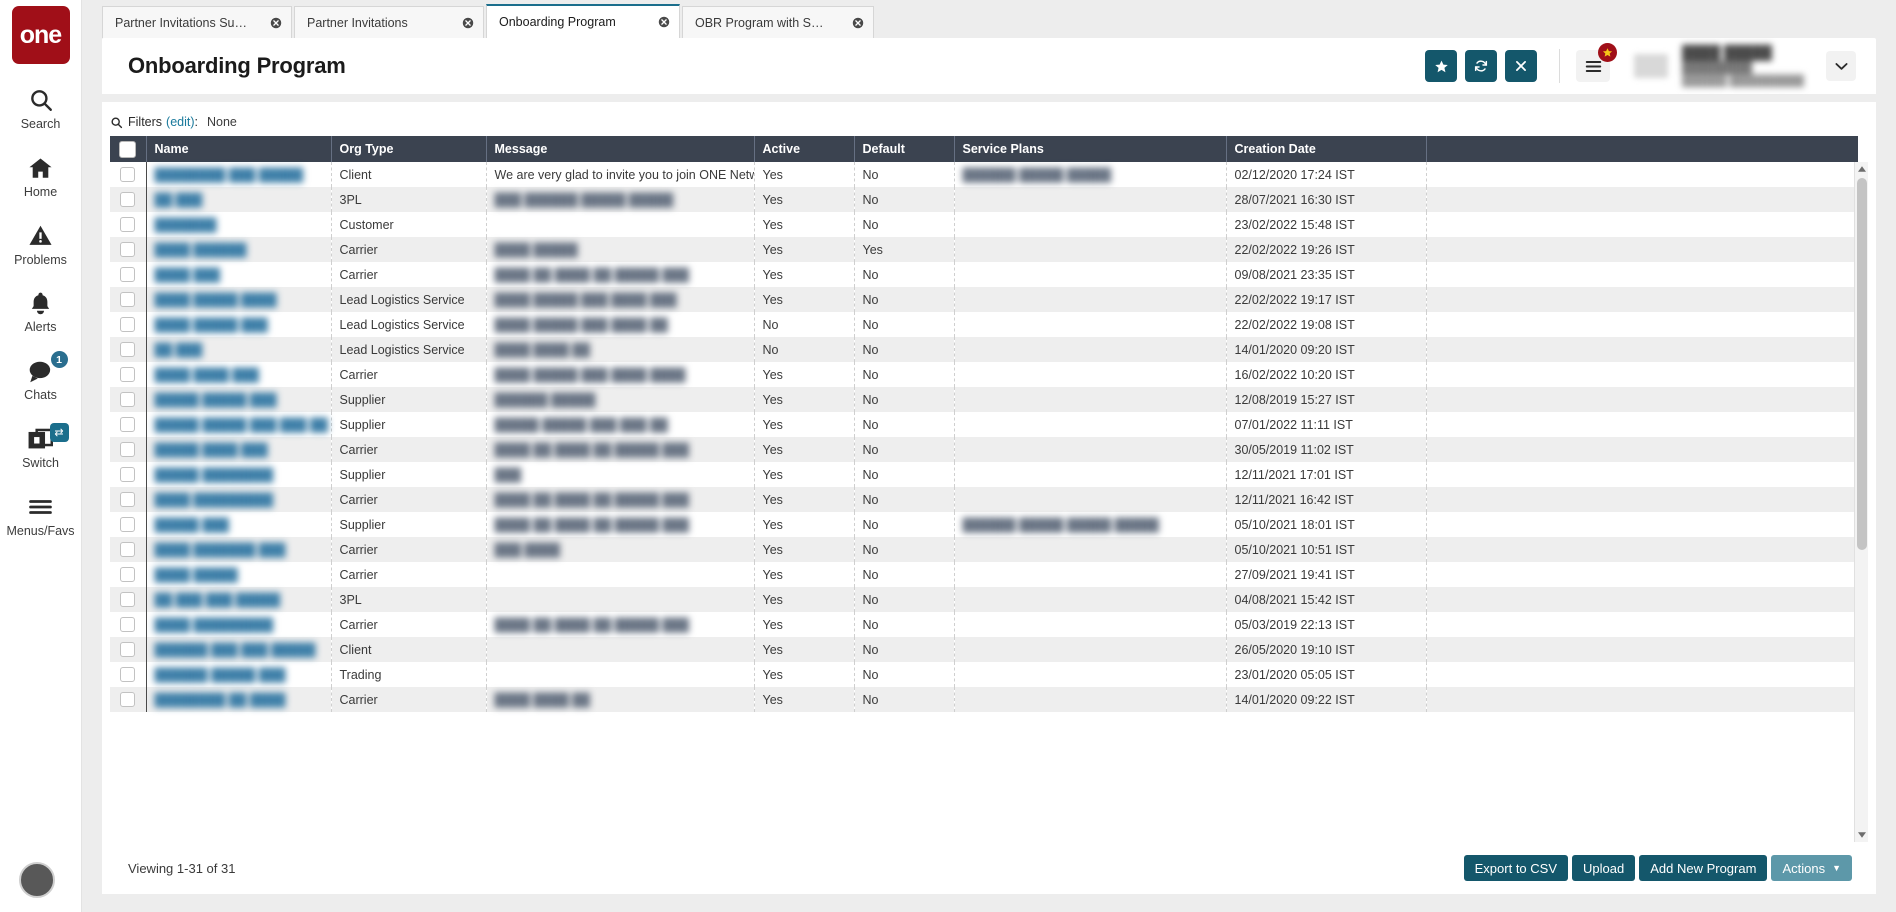 The image size is (1896, 912). What do you see at coordinates (389, 22) in the screenshot?
I see `tab-partner-invitations: Partner Invitations` at bounding box center [389, 22].